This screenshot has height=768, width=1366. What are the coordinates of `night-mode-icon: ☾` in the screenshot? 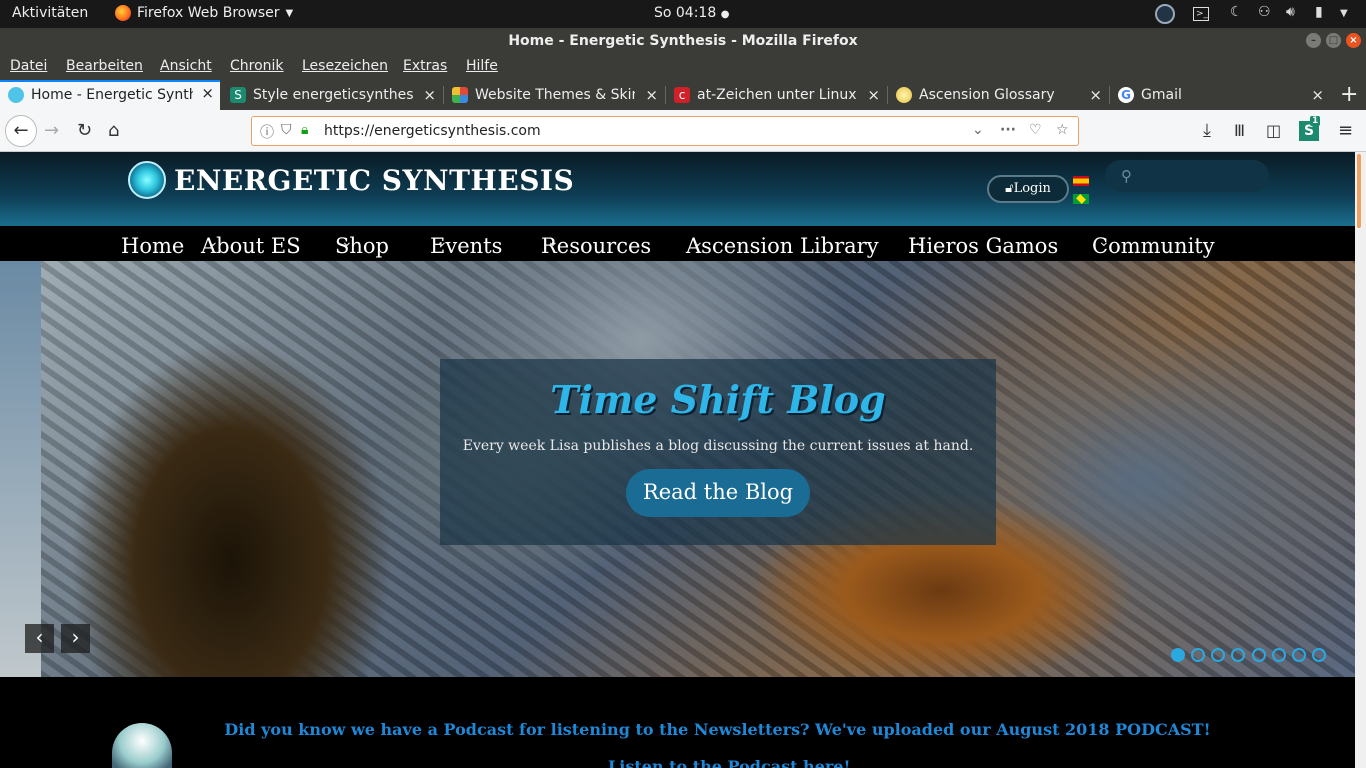 It's located at (1236, 12).